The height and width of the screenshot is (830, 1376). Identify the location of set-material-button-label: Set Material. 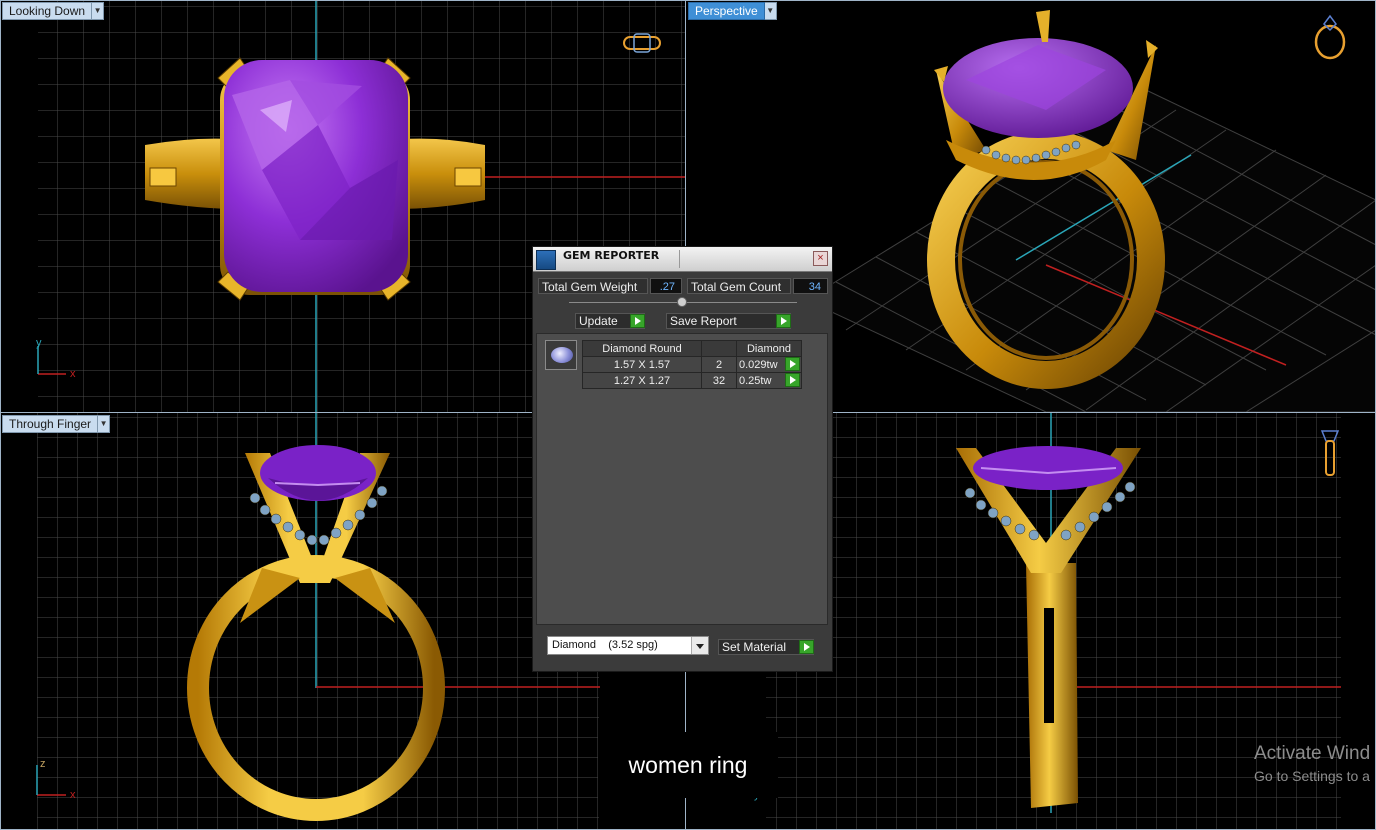
(754, 647).